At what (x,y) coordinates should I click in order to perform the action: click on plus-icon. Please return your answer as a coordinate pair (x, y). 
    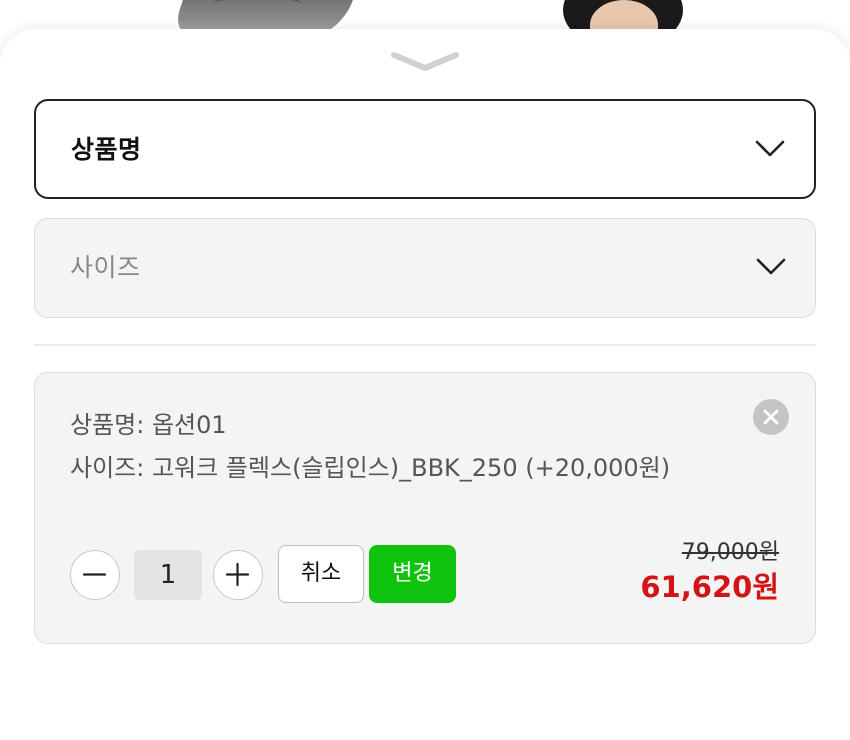
    Looking at the image, I should click on (237, 574).